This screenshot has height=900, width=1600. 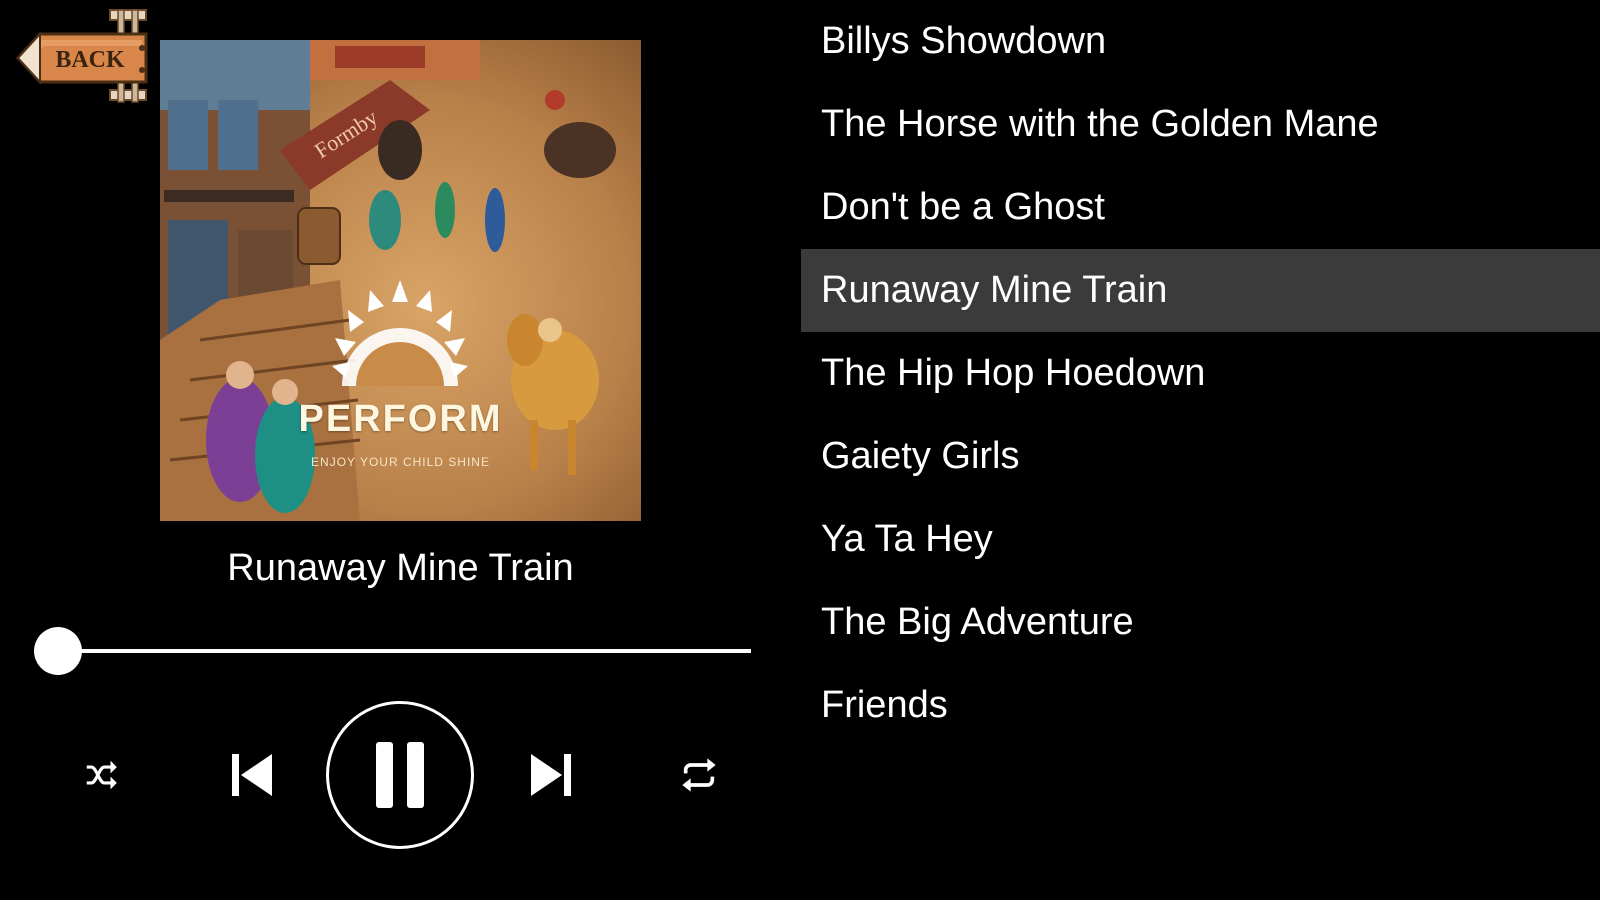 I want to click on playlist-item: Billys Showdown, so click(x=1200, y=41).